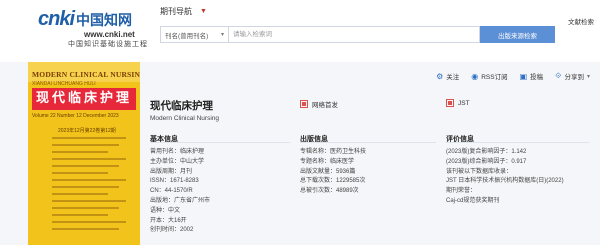 Image resolution: width=600 pixels, height=245 pixels. What do you see at coordinates (171, 191) in the screenshot?
I see `info-row: CN：44-1570/R` at bounding box center [171, 191].